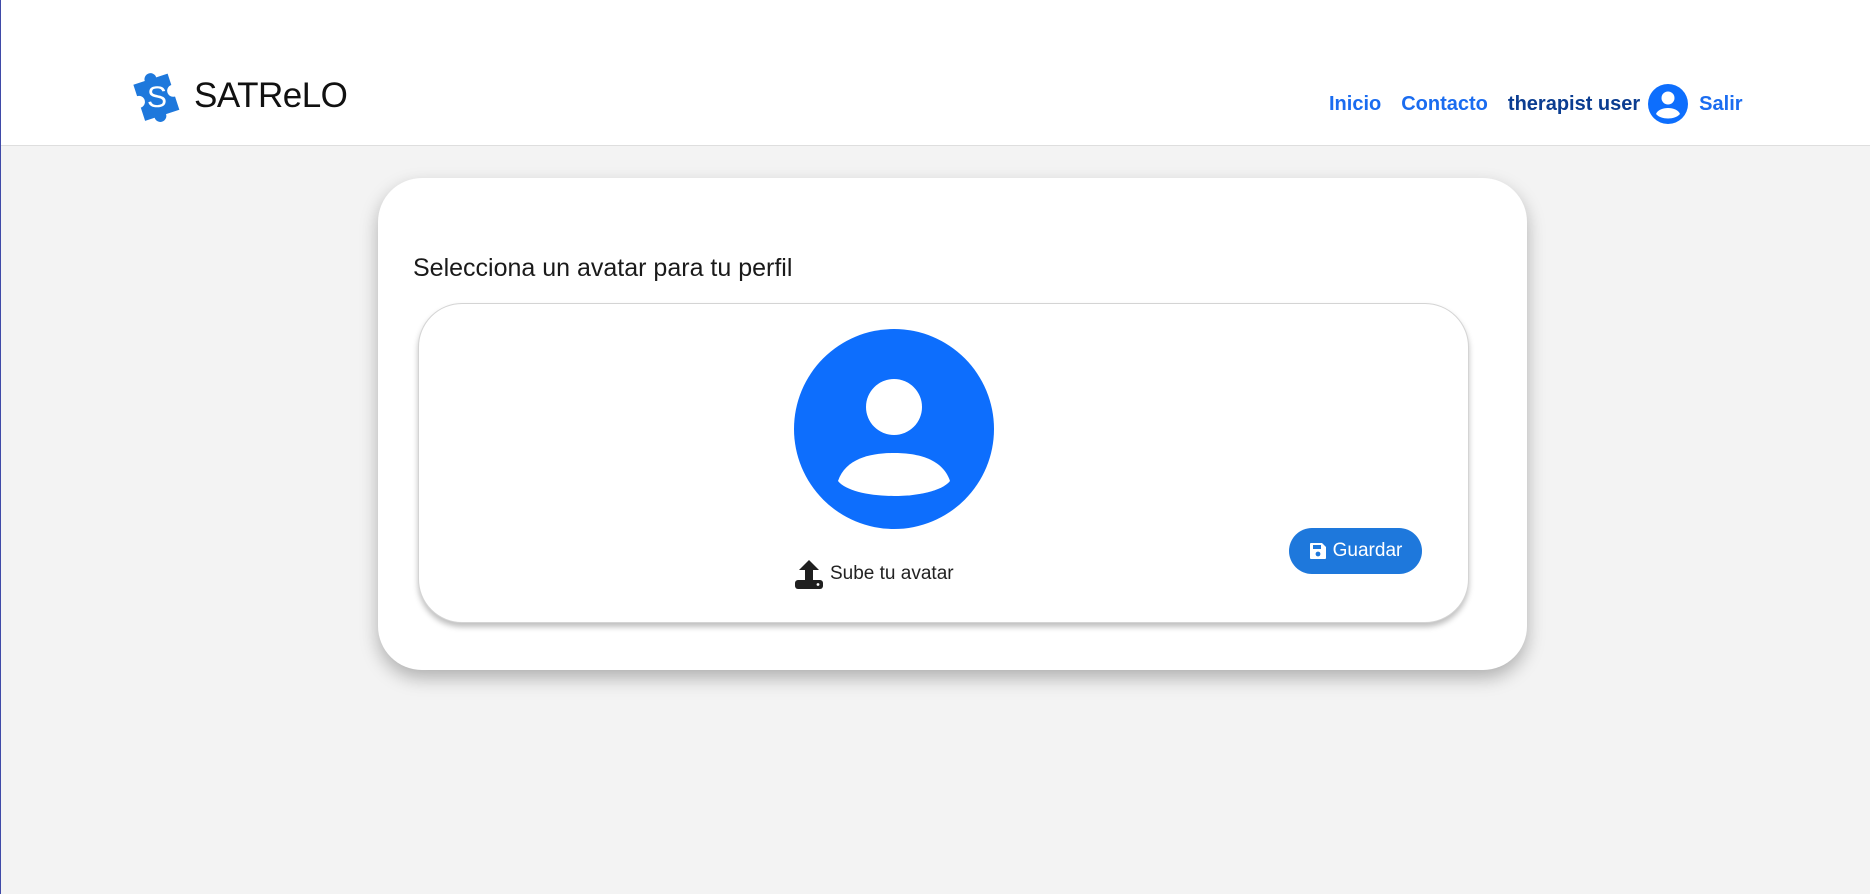 The image size is (1870, 894). Describe the element at coordinates (809, 574) in the screenshot. I see `upload-icon` at that location.